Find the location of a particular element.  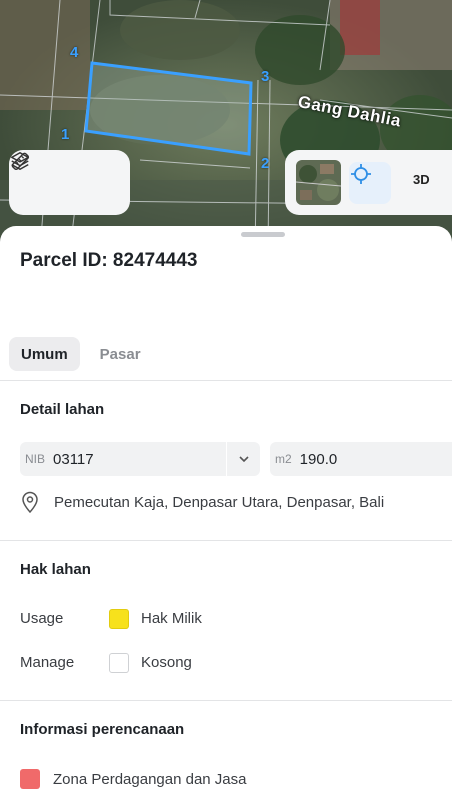

section-title-rights: Hak lahan is located at coordinates (55, 569).